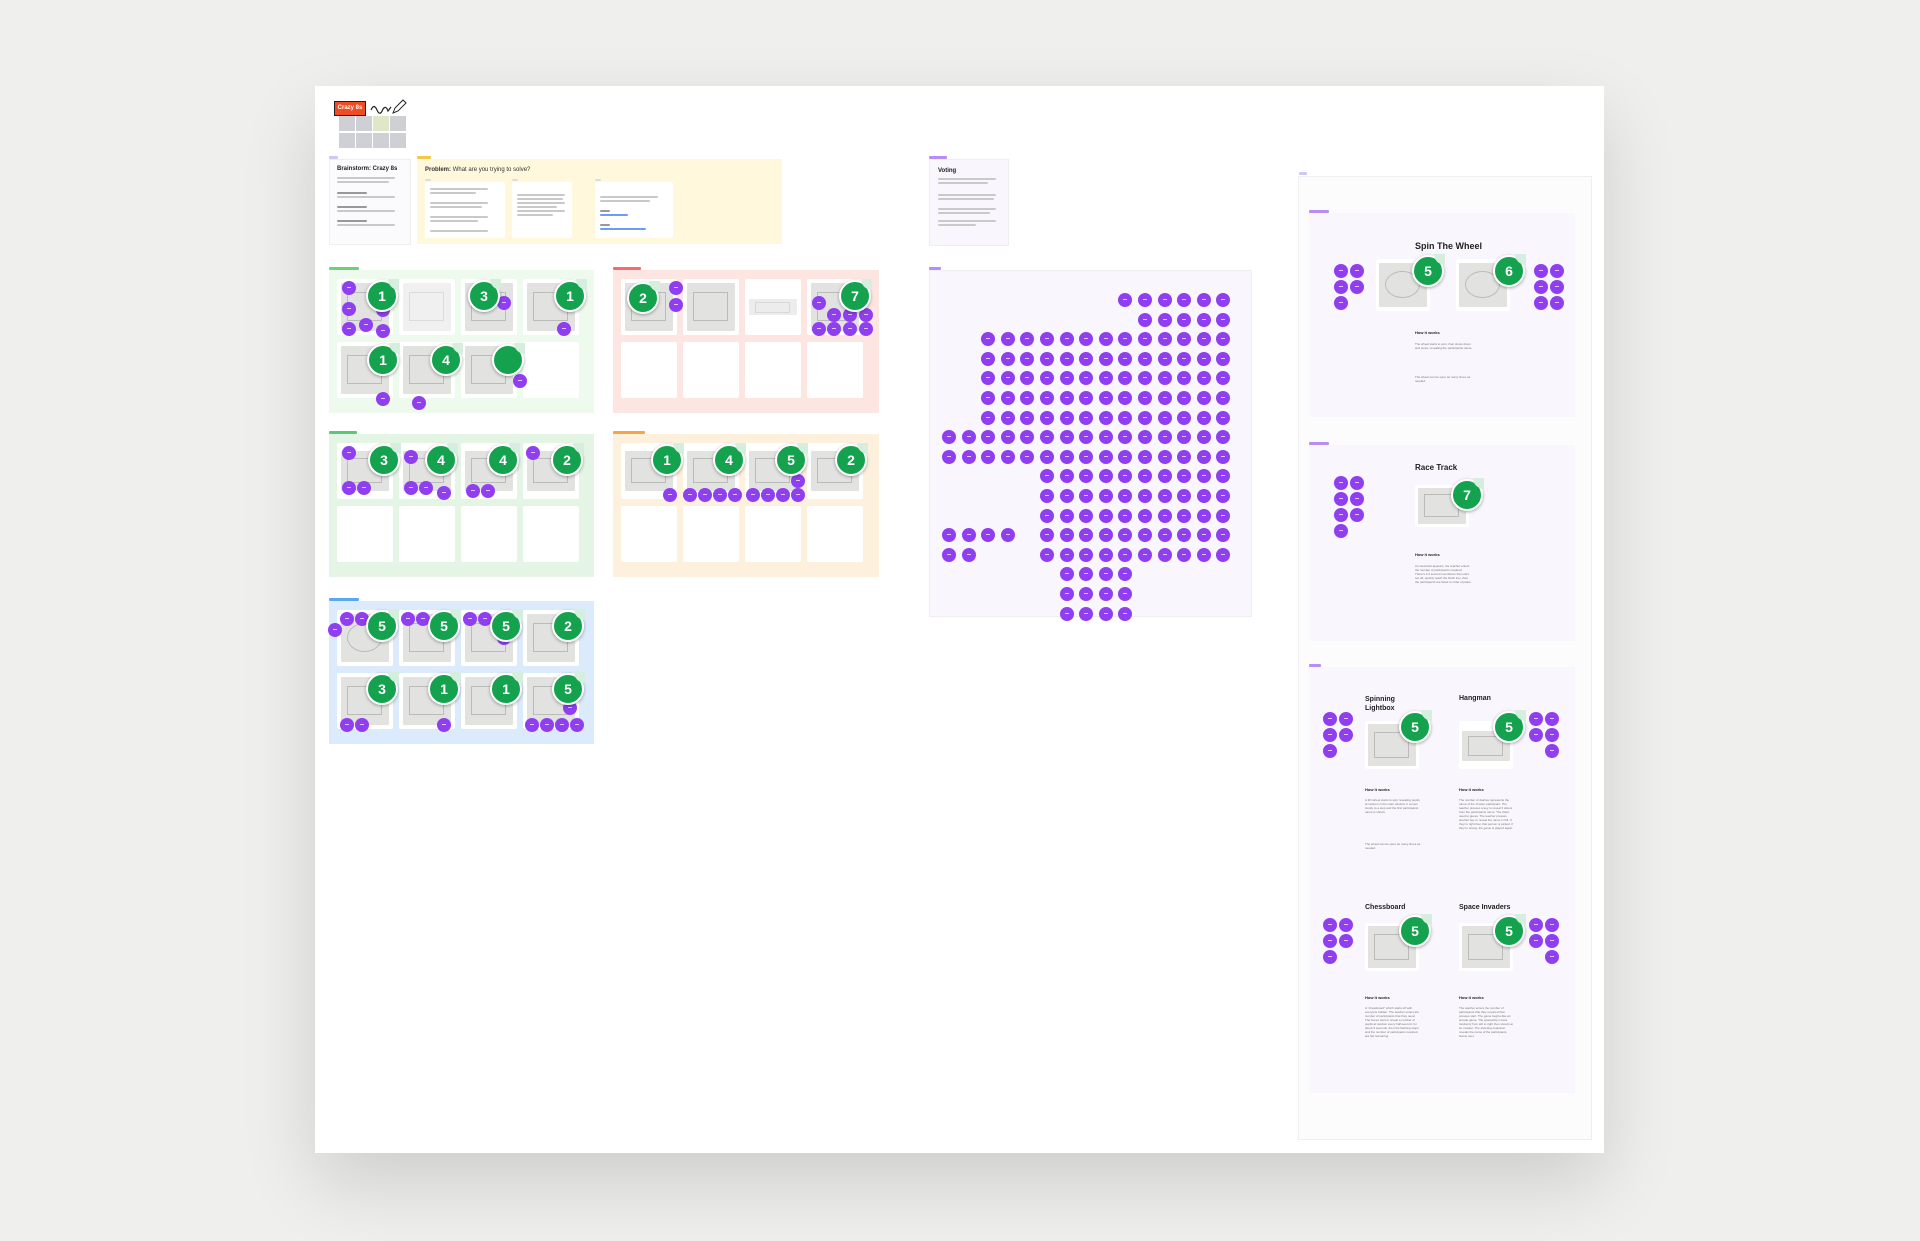  I want to click on sketch-frame-red: 2 7, so click(746, 341).